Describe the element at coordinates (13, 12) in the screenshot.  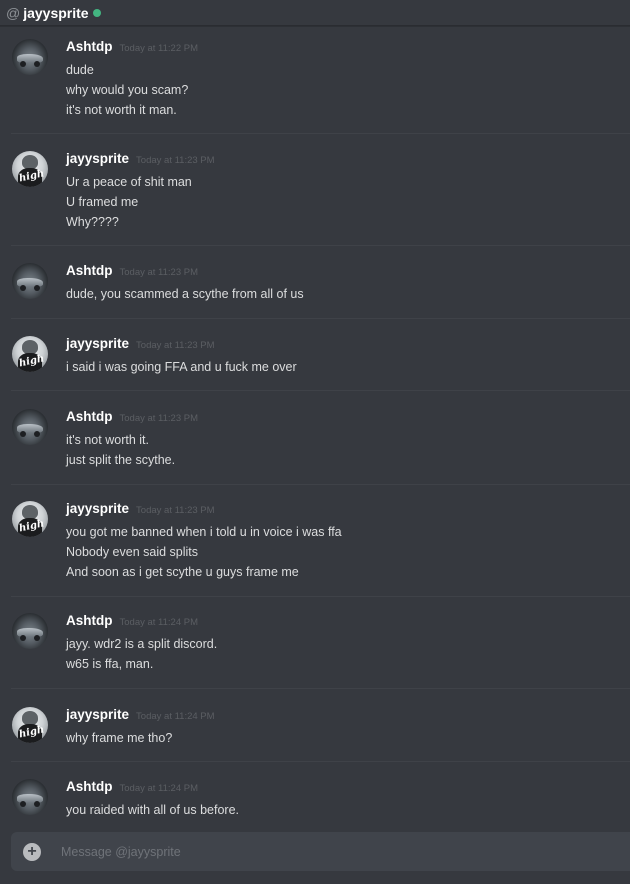
I see `at-icon: @` at that location.